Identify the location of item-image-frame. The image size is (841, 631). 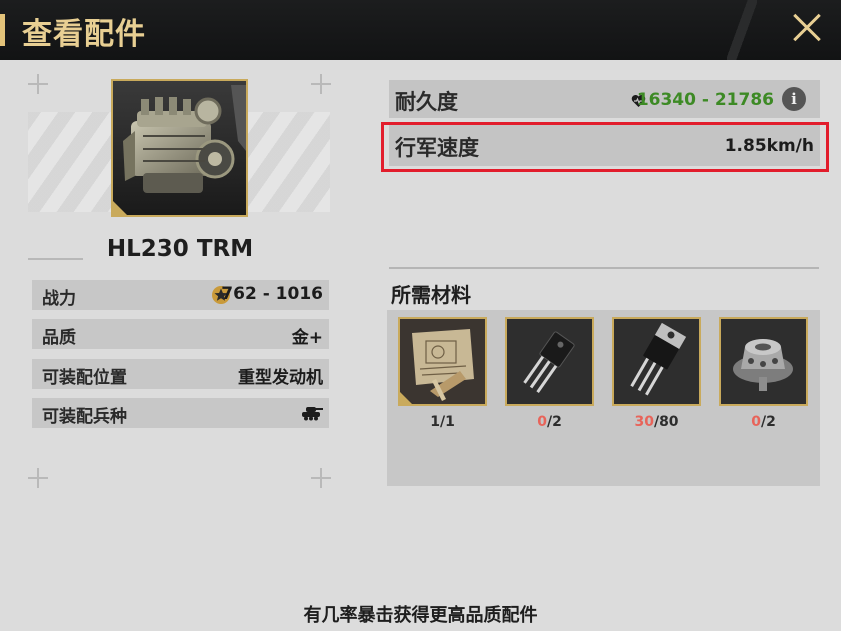
(179, 148).